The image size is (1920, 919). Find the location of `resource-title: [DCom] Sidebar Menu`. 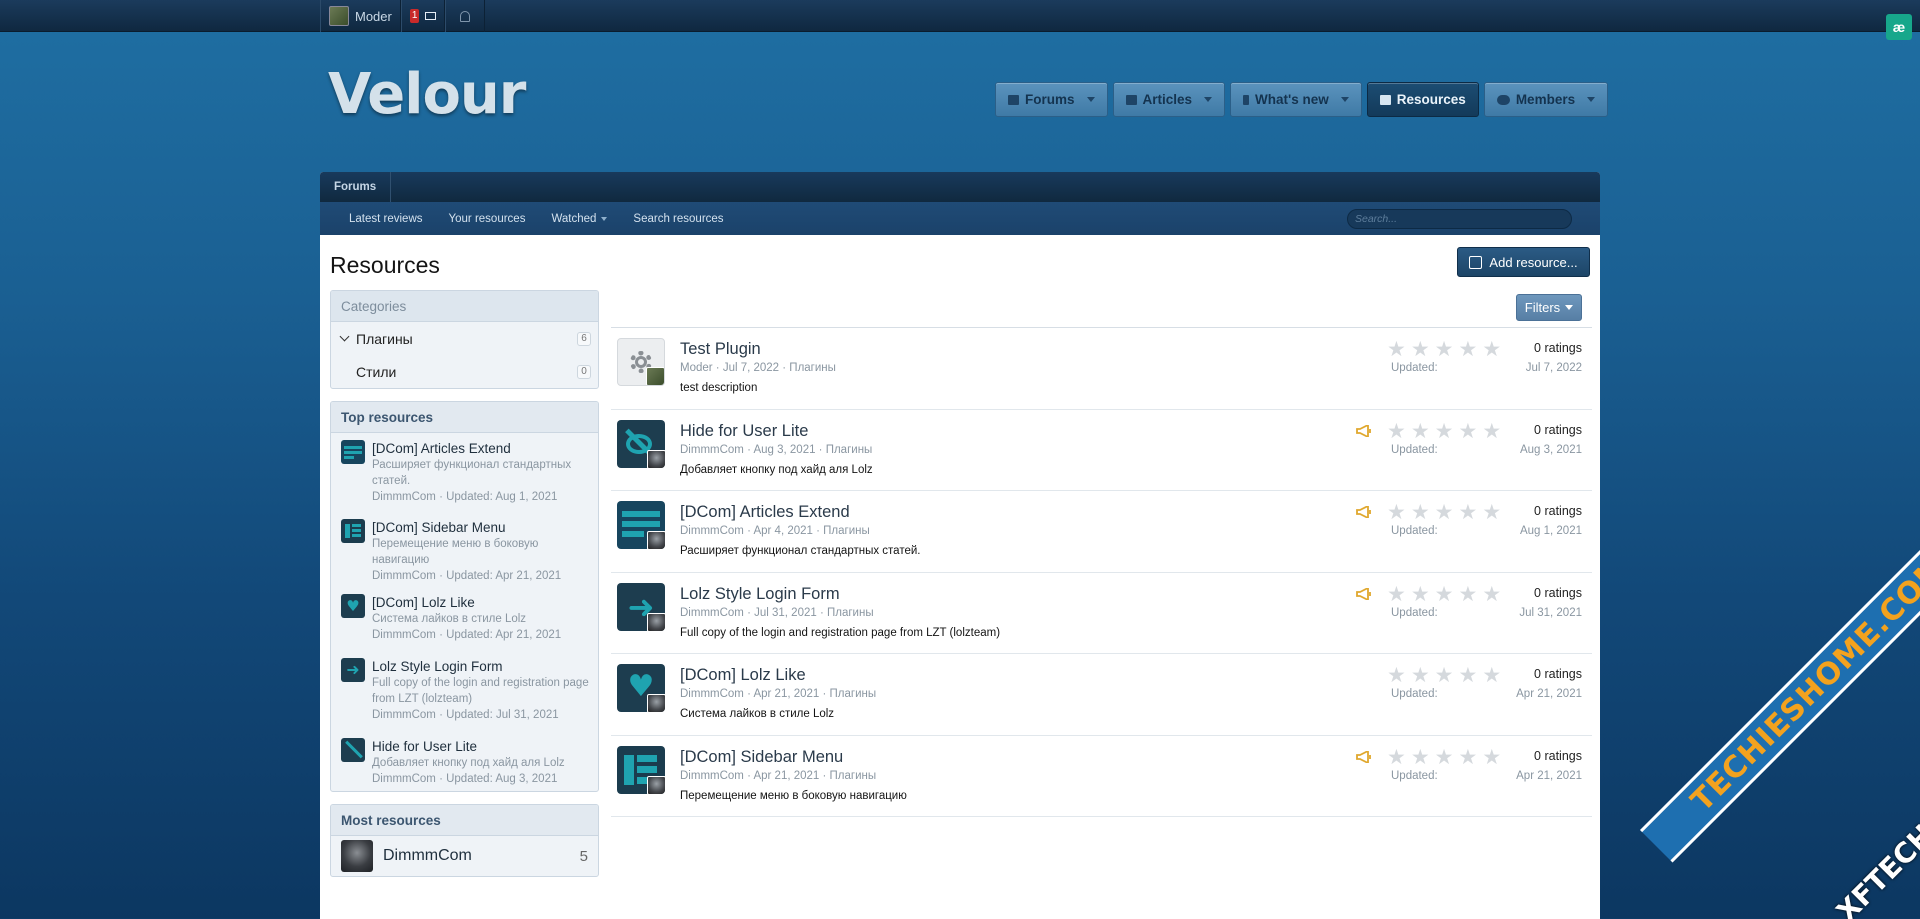

resource-title: [DCom] Sidebar Menu is located at coordinates (761, 757).